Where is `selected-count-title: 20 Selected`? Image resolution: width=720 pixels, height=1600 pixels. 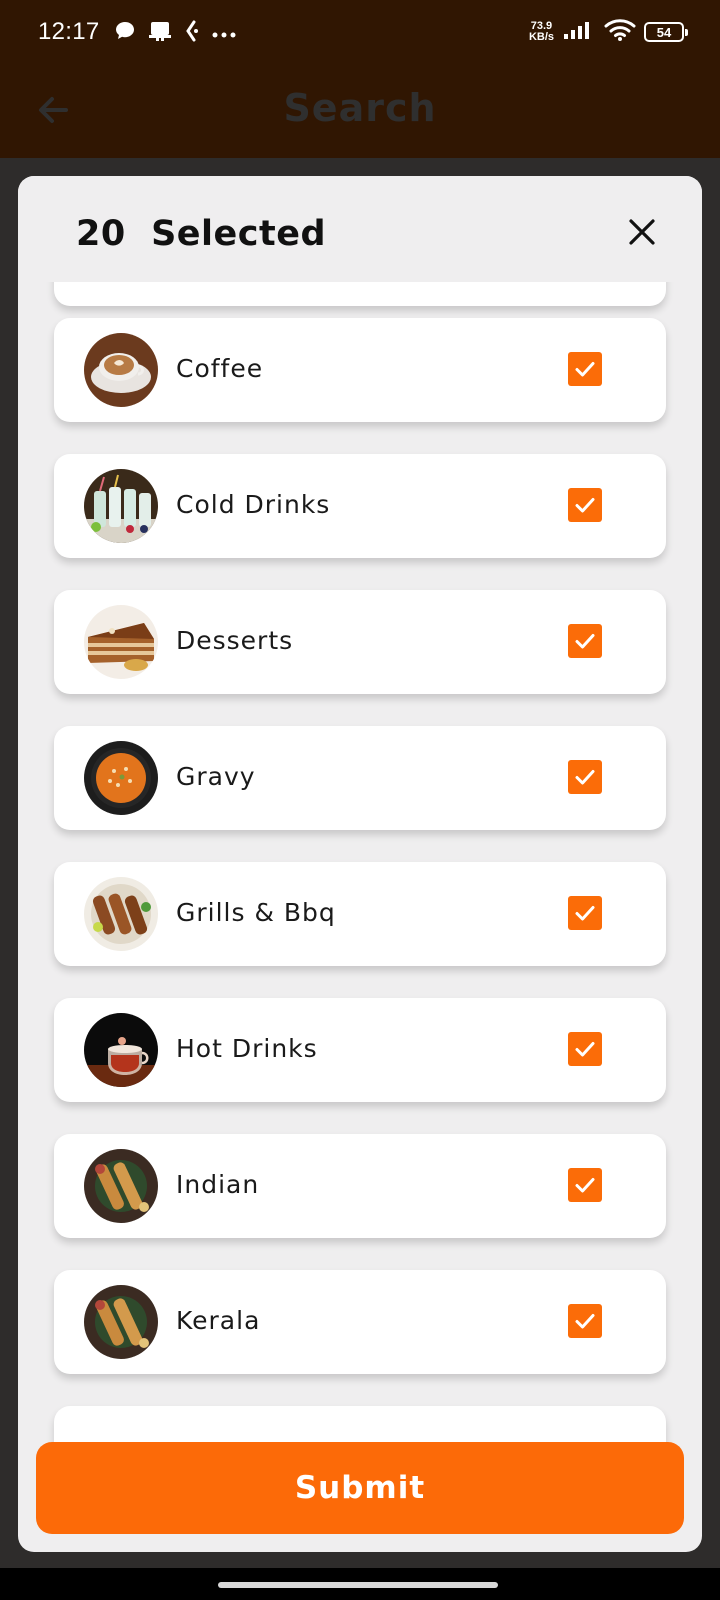 selected-count-title: 20 Selected is located at coordinates (201, 234).